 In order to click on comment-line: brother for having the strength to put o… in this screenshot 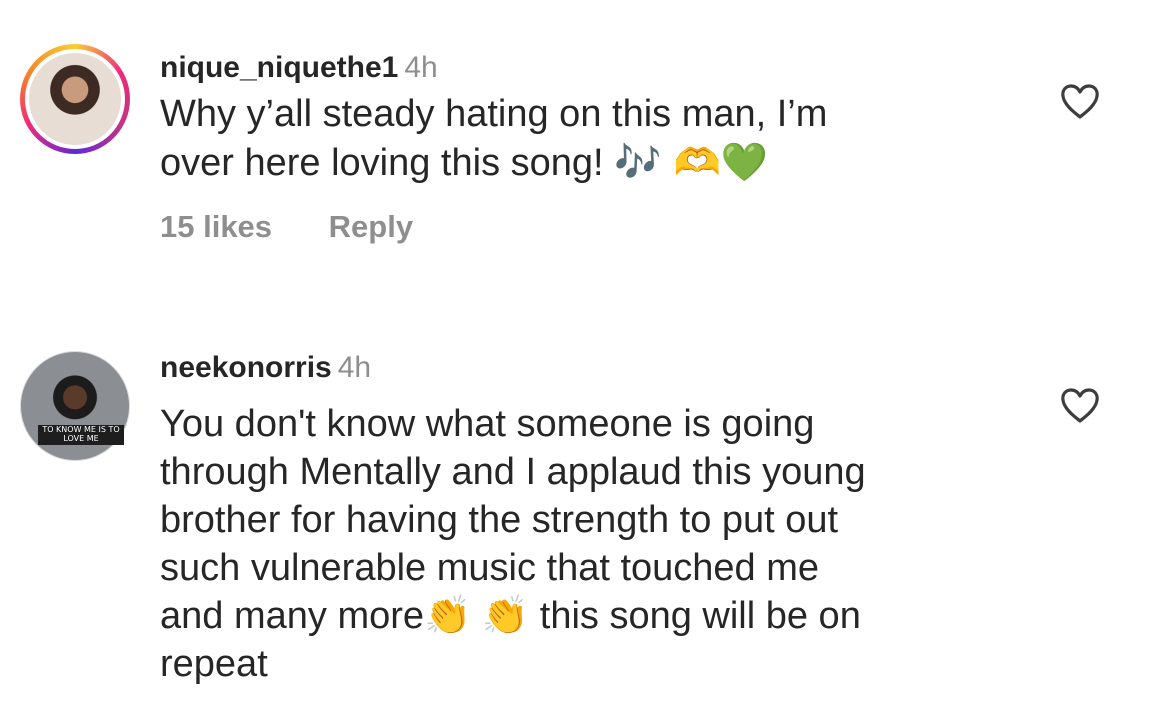, I will do `click(499, 520)`.